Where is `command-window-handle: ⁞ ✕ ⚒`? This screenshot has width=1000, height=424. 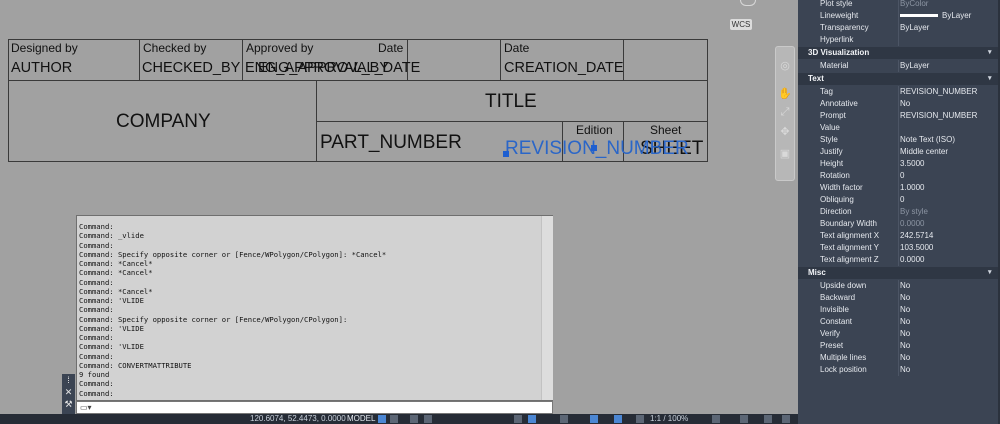 command-window-handle: ⁞ ✕ ⚒ is located at coordinates (68, 394).